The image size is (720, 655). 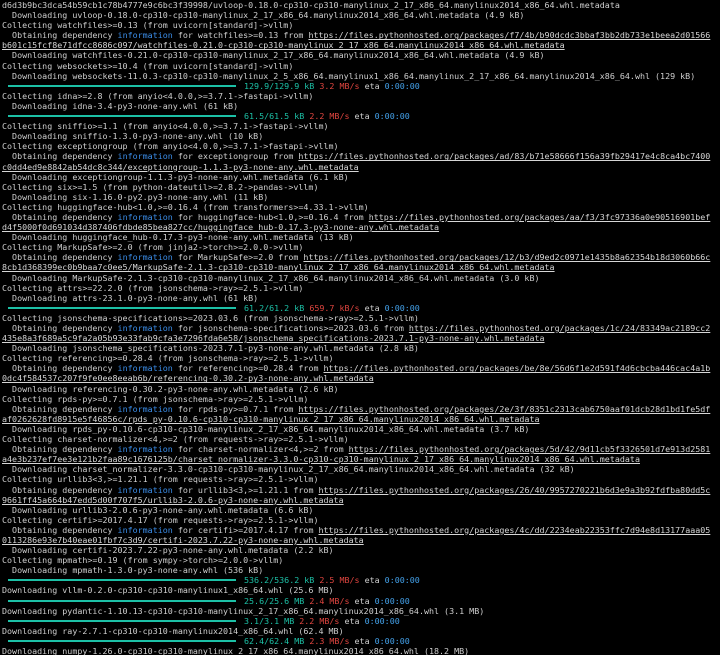 I want to click on progress-size: 129.9/129.9 kB, so click(x=279, y=85).